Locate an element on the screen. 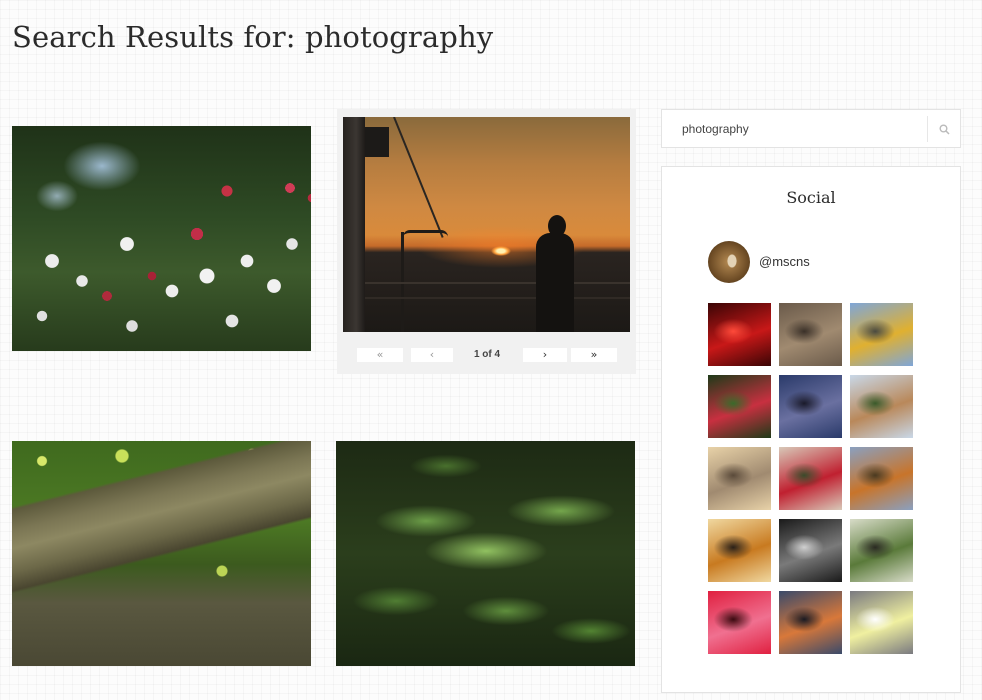 Image resolution: width=982 pixels, height=700 pixels. thumbnail-neon-tubes is located at coordinates (881, 622).